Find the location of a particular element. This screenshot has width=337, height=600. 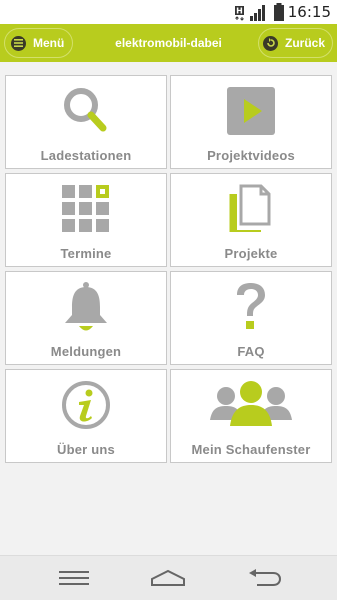

home-icon is located at coordinates (168, 577).